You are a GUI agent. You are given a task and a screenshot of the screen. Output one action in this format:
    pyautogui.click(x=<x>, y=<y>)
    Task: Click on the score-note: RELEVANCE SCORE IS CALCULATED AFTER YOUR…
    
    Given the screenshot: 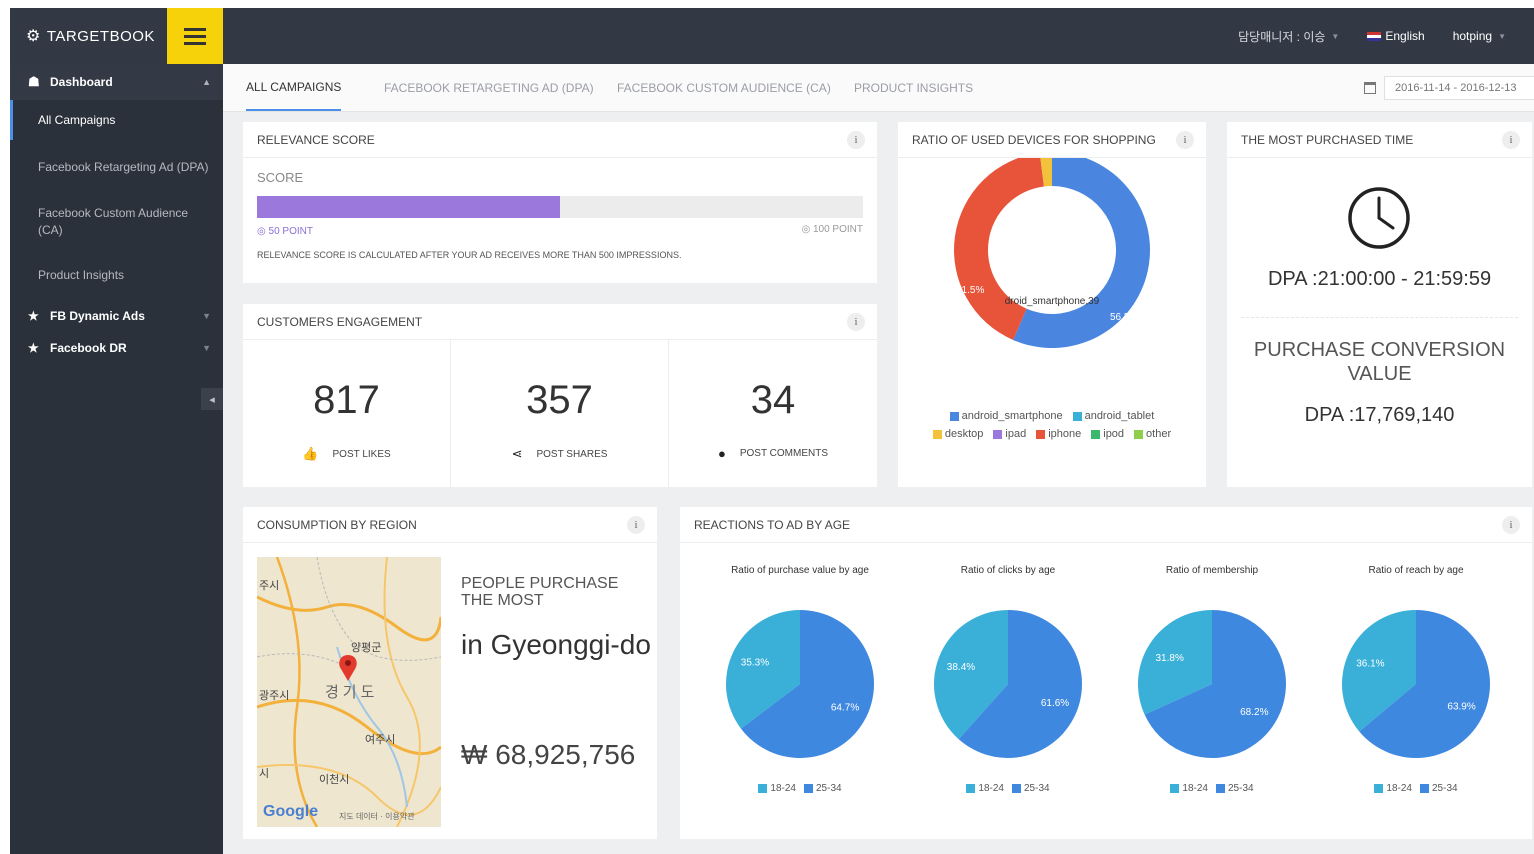 What is the action you would take?
    pyautogui.click(x=469, y=255)
    